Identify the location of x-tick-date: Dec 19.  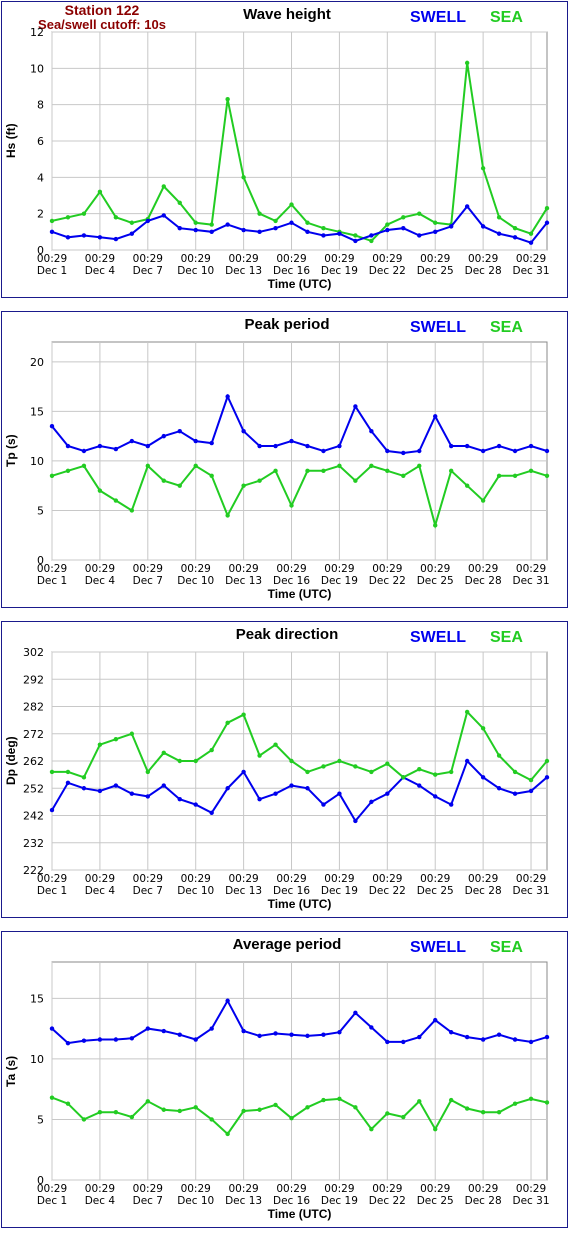
(339, 581).